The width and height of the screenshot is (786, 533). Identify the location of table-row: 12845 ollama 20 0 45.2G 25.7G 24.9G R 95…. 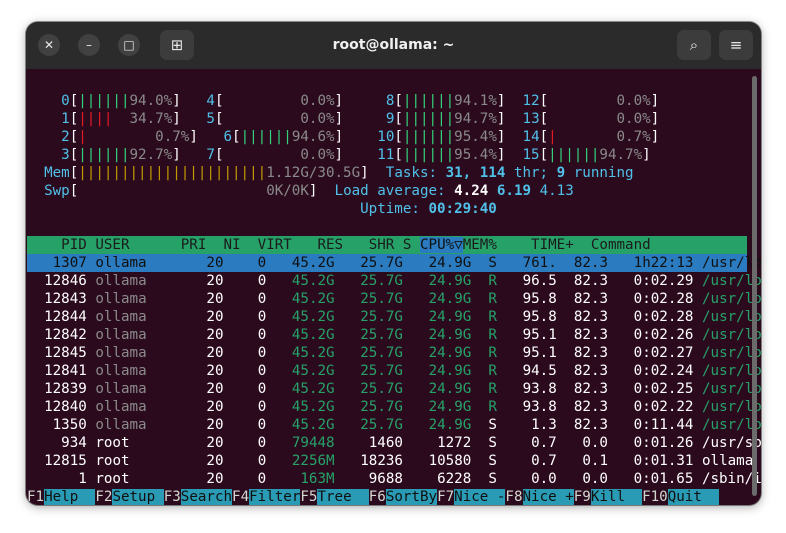
(394, 353).